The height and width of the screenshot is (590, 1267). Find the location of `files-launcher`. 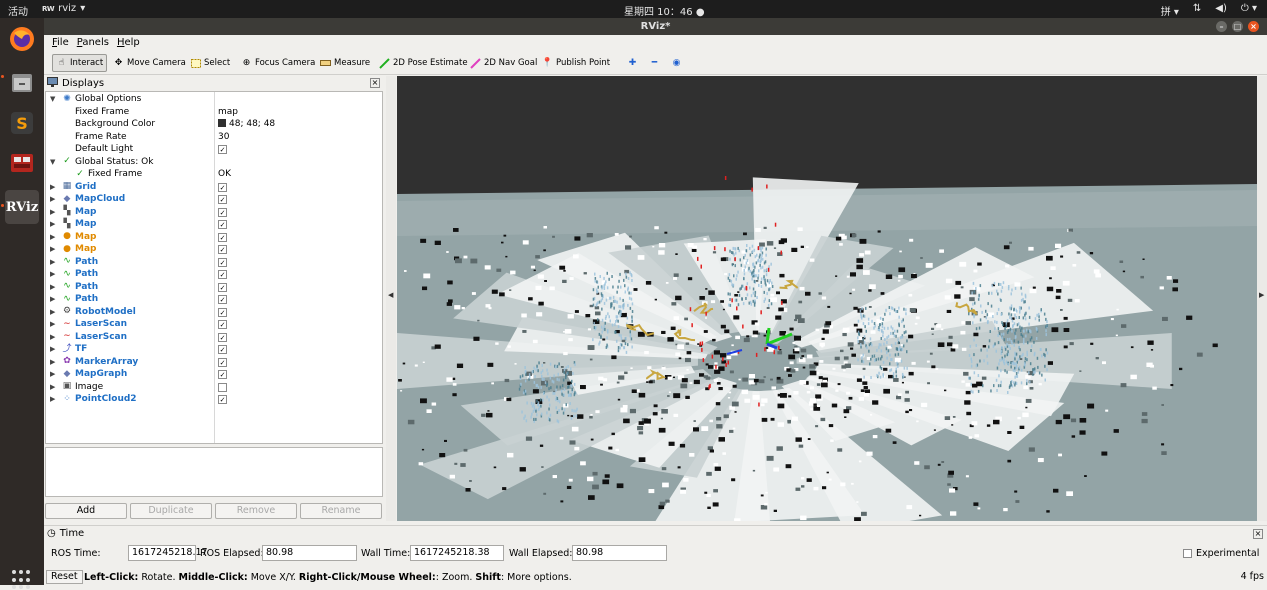

files-launcher is located at coordinates (22, 83).